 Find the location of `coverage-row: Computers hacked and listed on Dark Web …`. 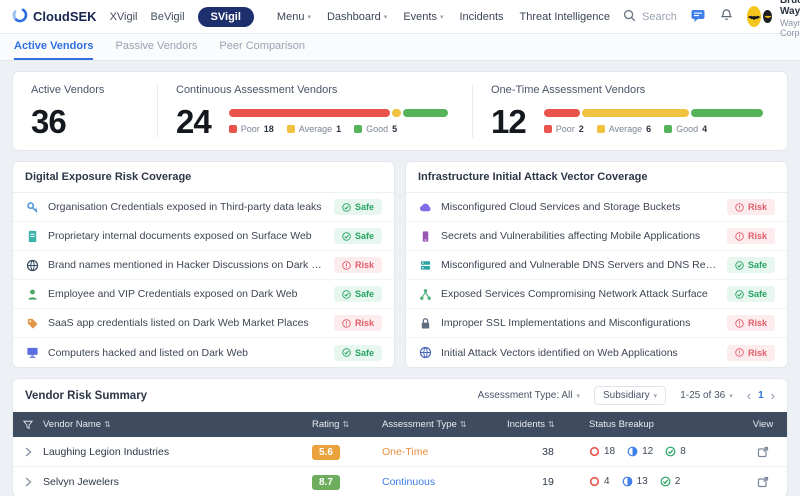

coverage-row: Computers hacked and listed on Dark Web … is located at coordinates (203, 352).